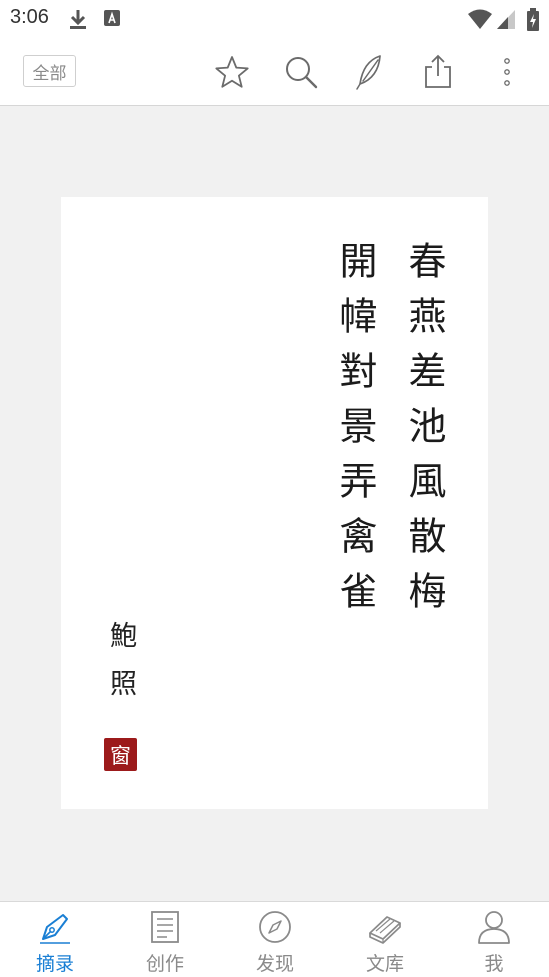  I want to click on status-bar: 3:06, so click(274, 19).